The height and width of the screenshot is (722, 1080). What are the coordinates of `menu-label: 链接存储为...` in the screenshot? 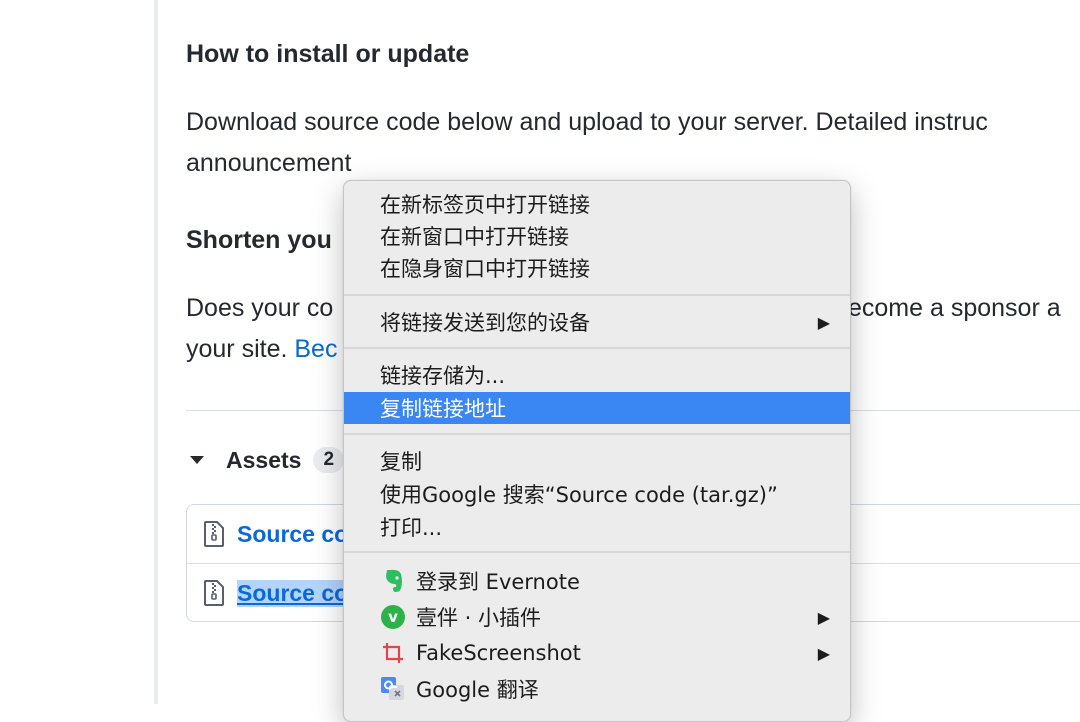 It's located at (443, 376).